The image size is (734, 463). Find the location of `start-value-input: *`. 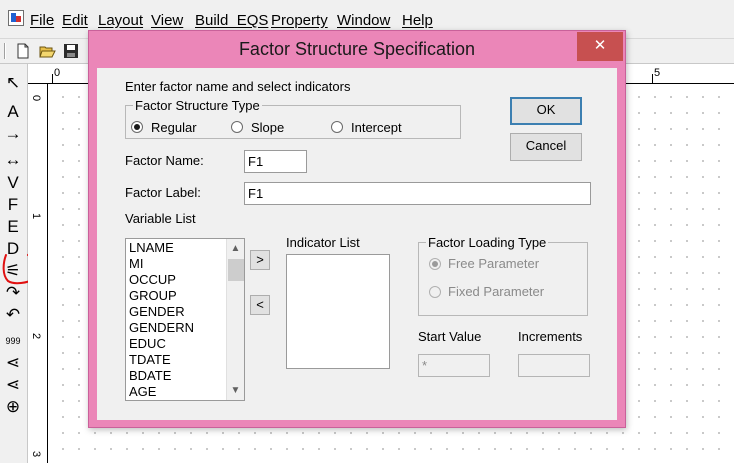

start-value-input: * is located at coordinates (454, 365).